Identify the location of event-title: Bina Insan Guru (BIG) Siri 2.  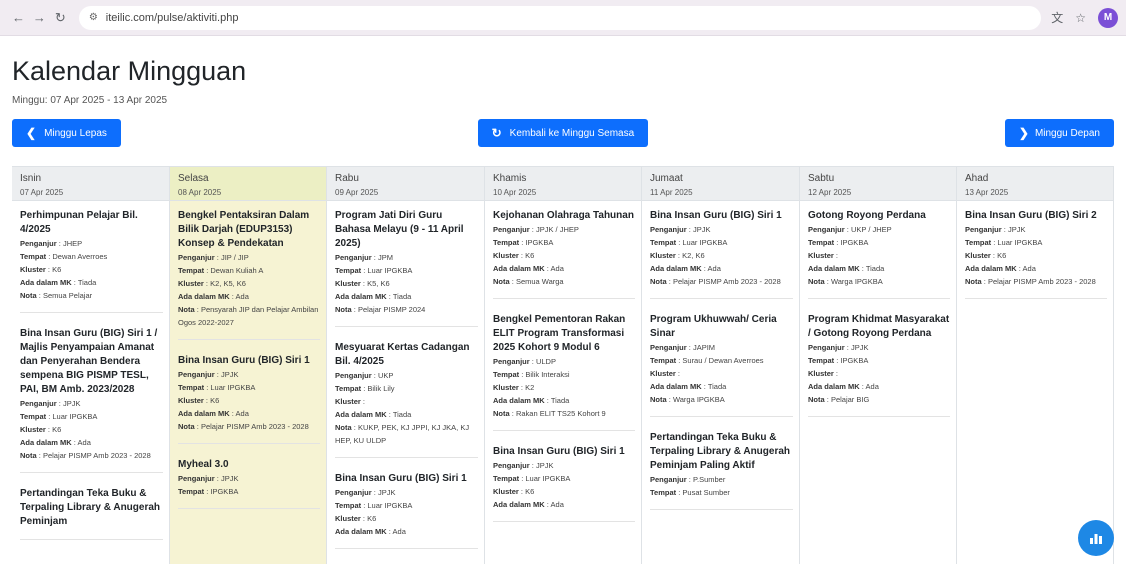
(1031, 215).